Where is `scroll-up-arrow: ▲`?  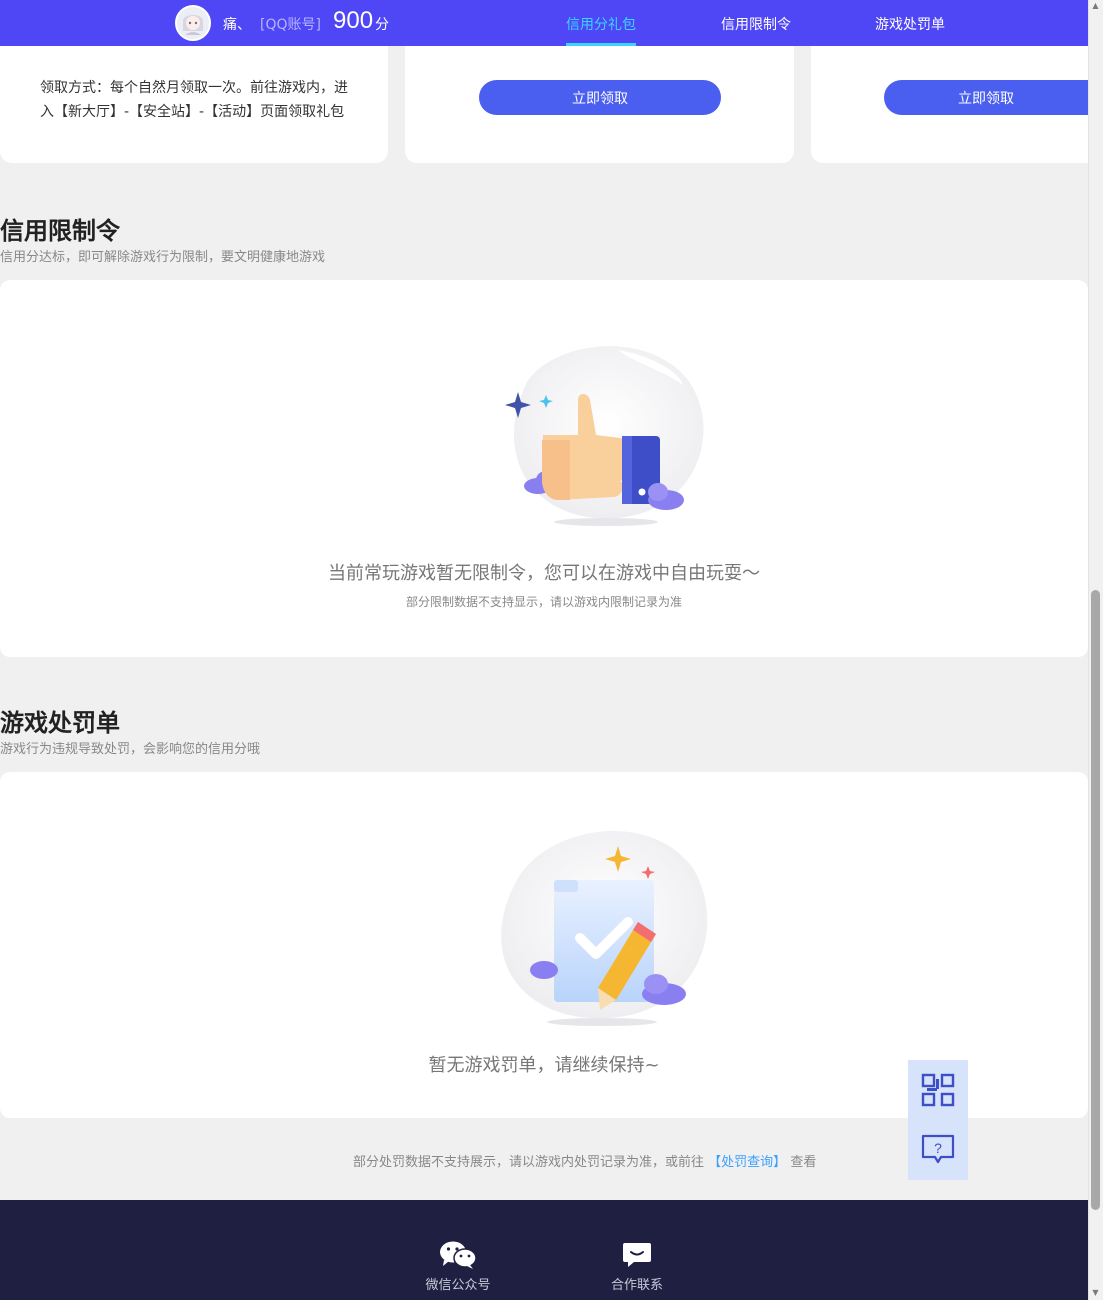 scroll-up-arrow: ▲ is located at coordinates (1095, 6).